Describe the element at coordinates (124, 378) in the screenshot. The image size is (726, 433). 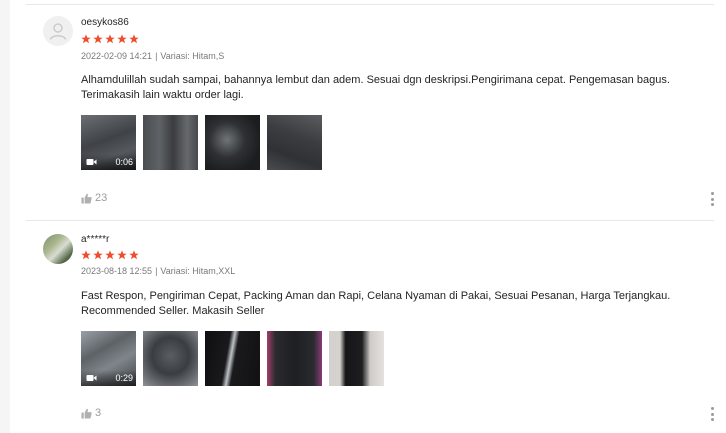
I see `video-duration: 0:29` at that location.